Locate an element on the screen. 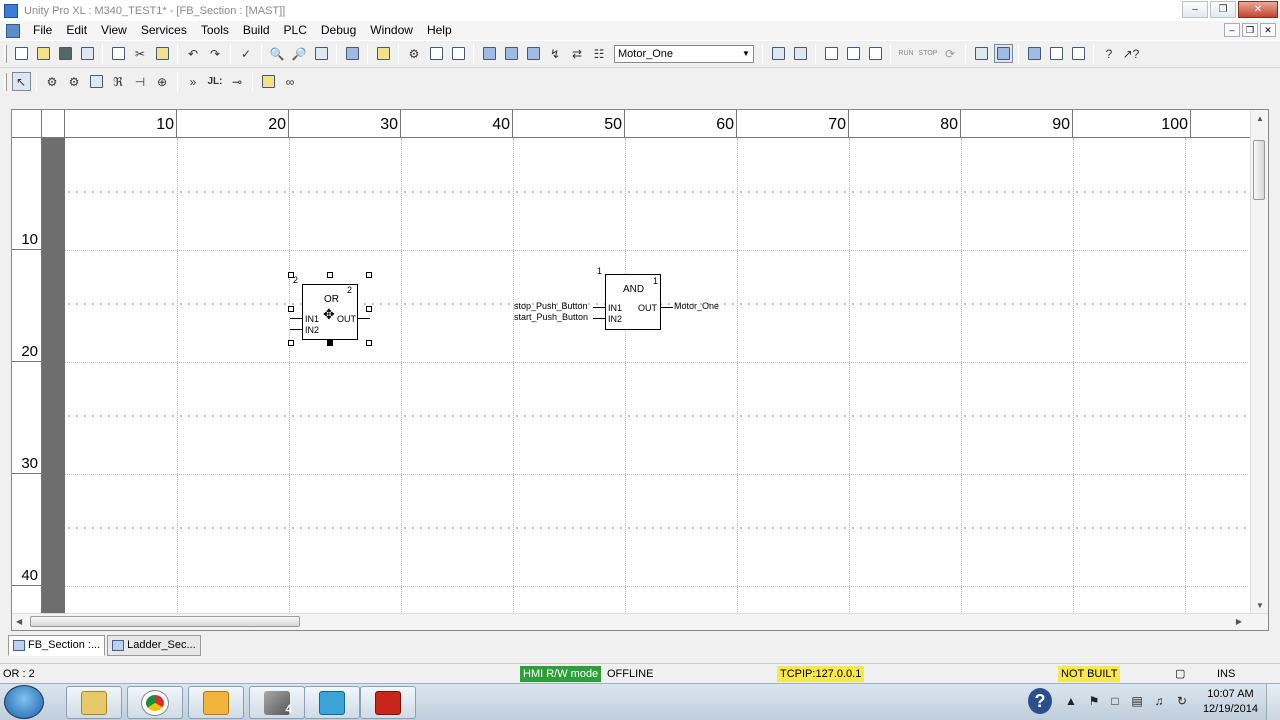 The image size is (1280, 720). stop-push-button-variable: stop_Push_Button is located at coordinates (551, 306).